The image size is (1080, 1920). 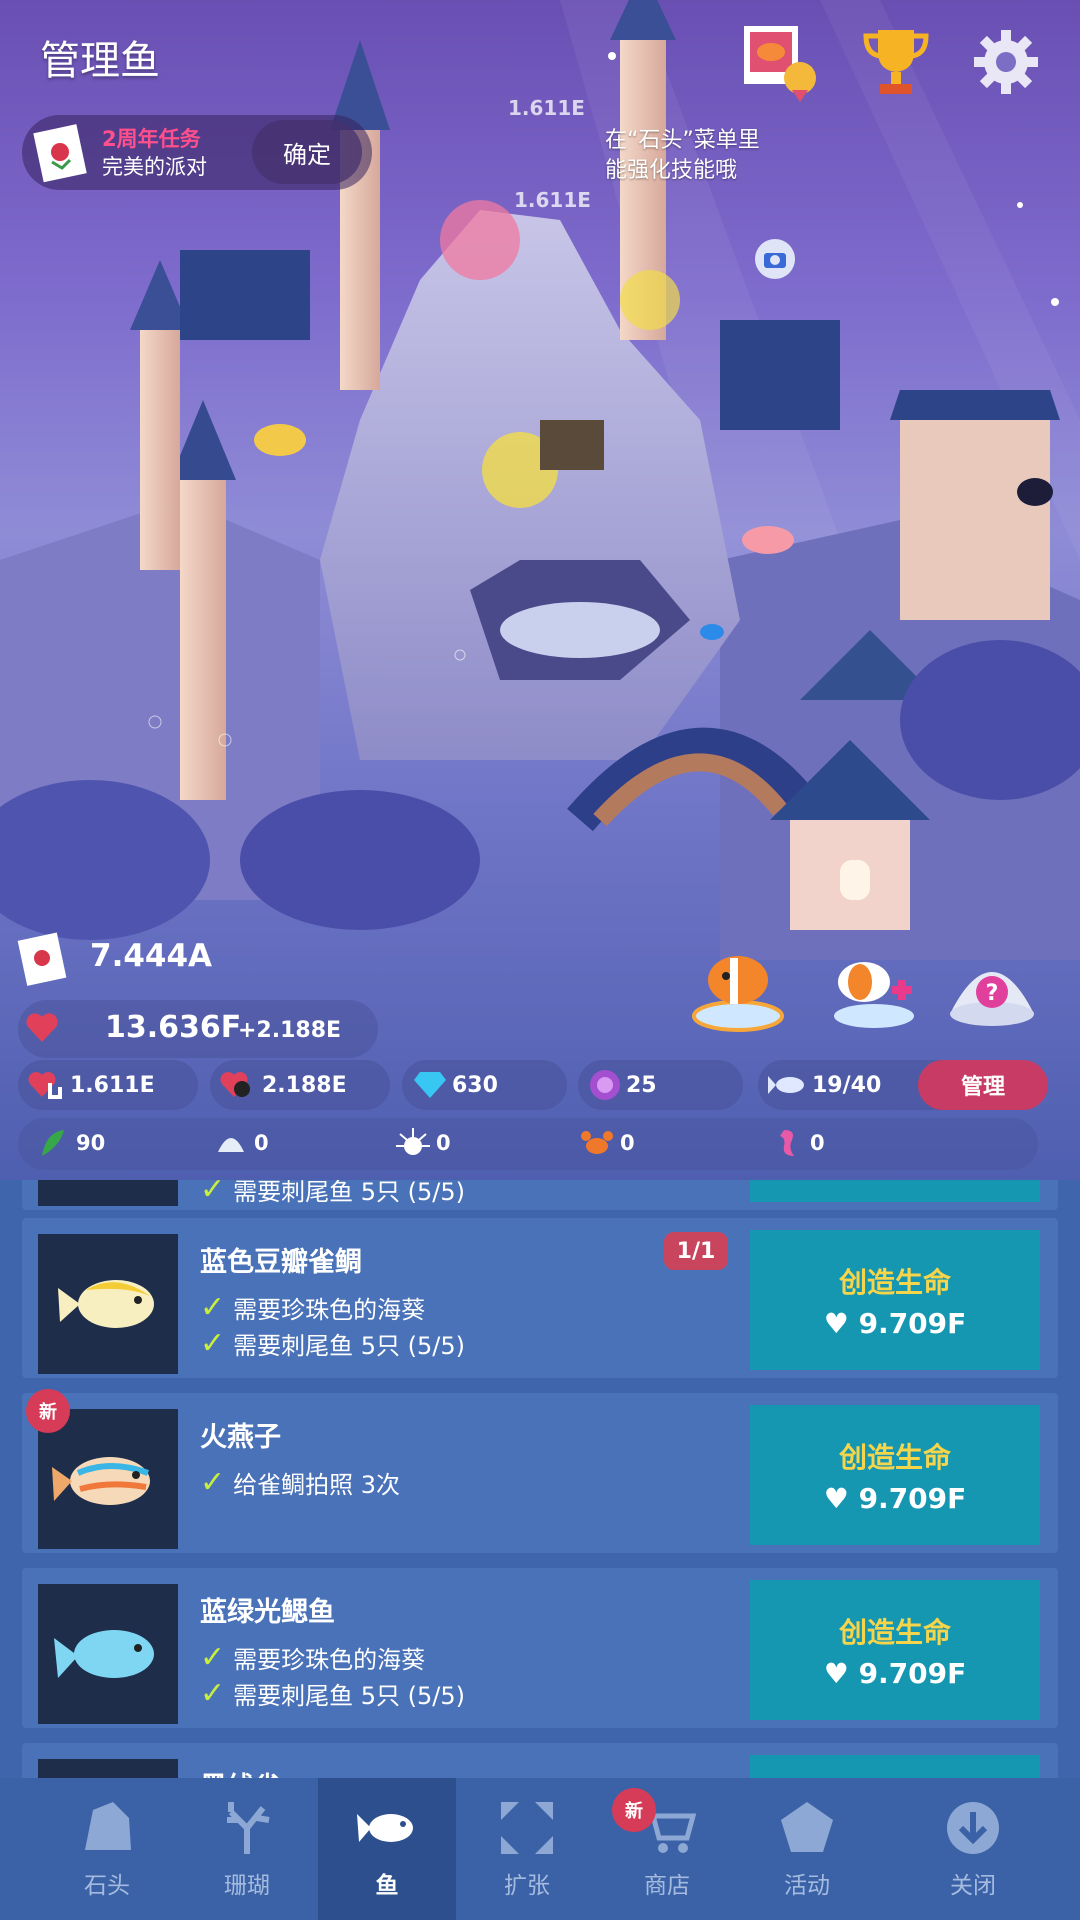 I want to click on crab-resource: 0, so click(x=607, y=1143).